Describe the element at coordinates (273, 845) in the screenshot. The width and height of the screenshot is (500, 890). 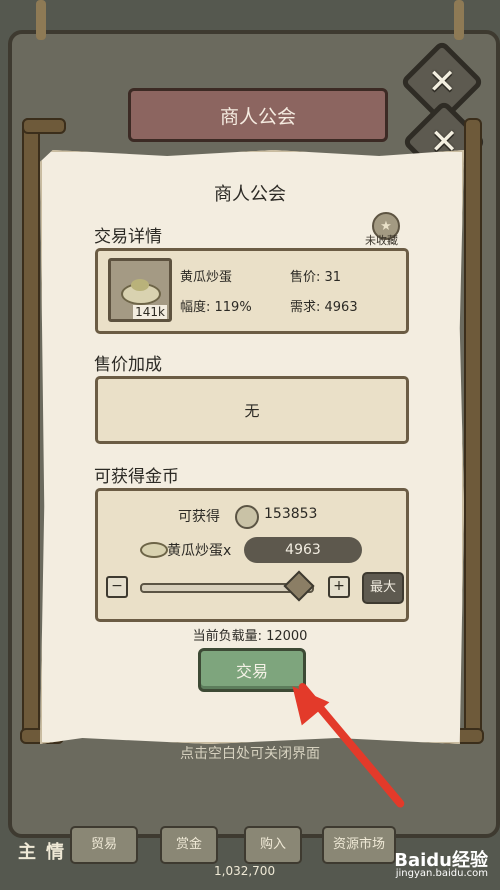
I see `tab-purchase: 购入` at that location.